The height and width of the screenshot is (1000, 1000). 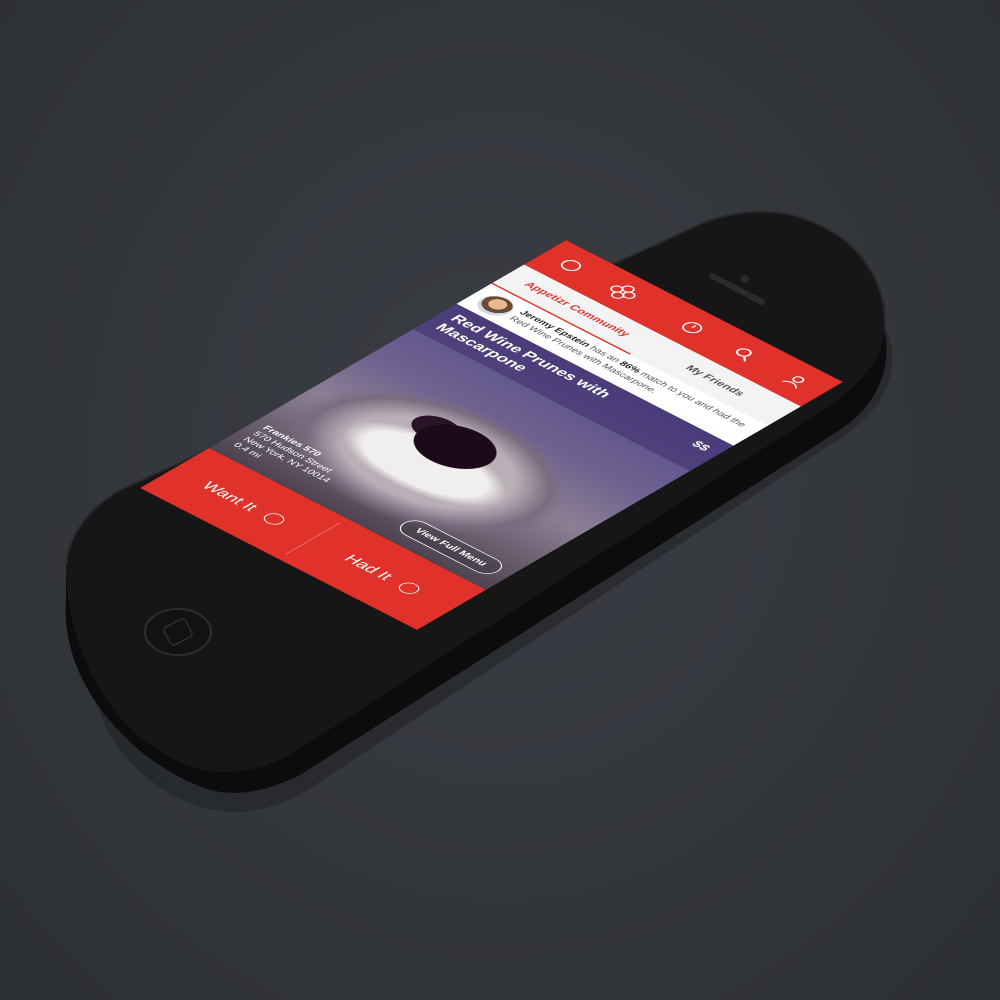 I want to click on had-it-check-icon, so click(x=409, y=588).